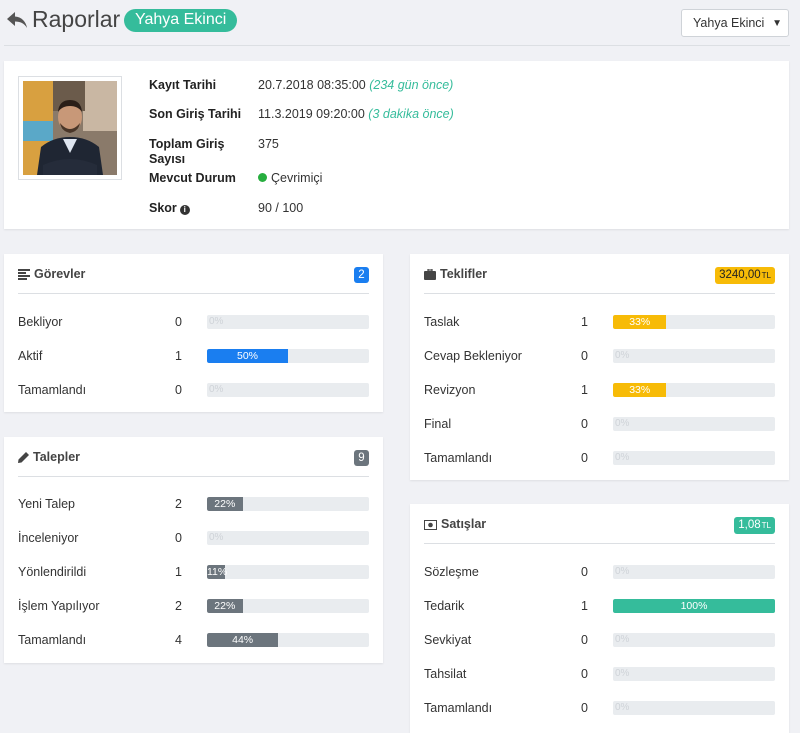  Describe the element at coordinates (312, 85) in the screenshot. I see `registration-date-text: 20.7.2018 08:35:00` at that location.